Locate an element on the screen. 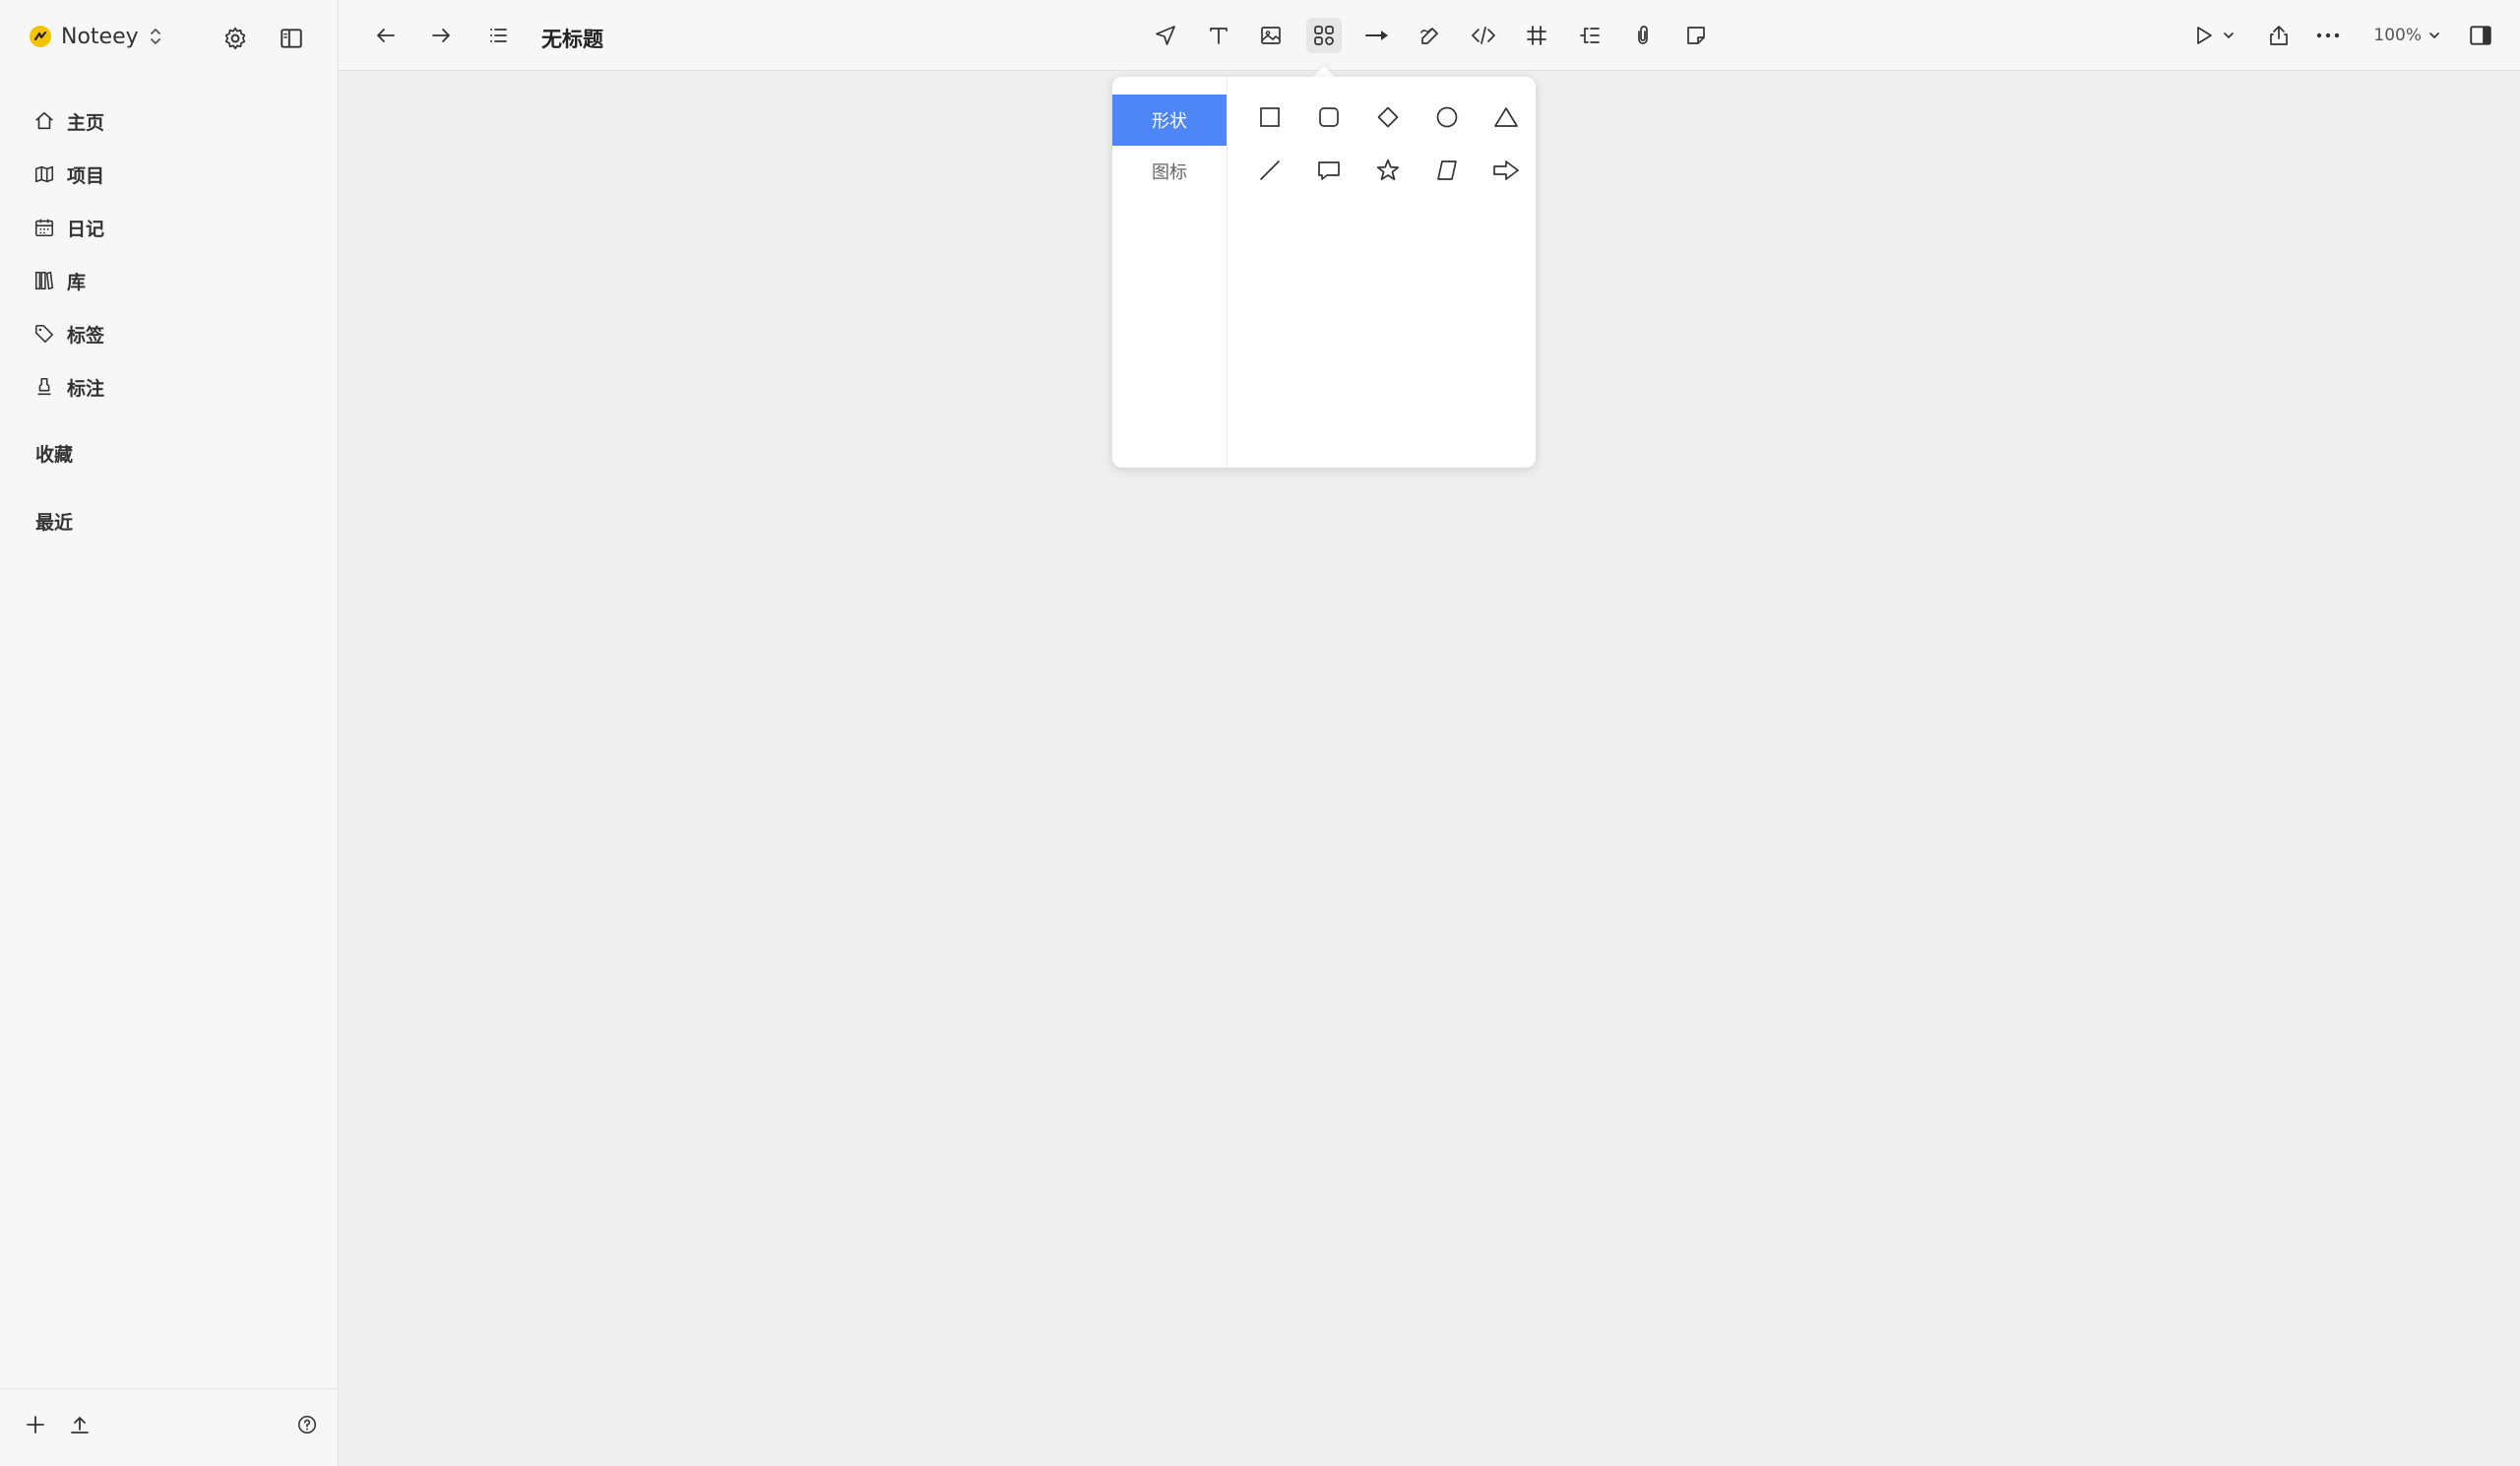 Image resolution: width=2520 pixels, height=1466 pixels. more-horizontal-icon is located at coordinates (2328, 36).